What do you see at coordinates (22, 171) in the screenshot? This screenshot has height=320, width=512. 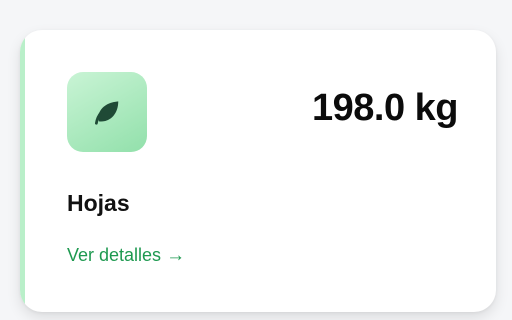 I see `card-accent-bar` at bounding box center [22, 171].